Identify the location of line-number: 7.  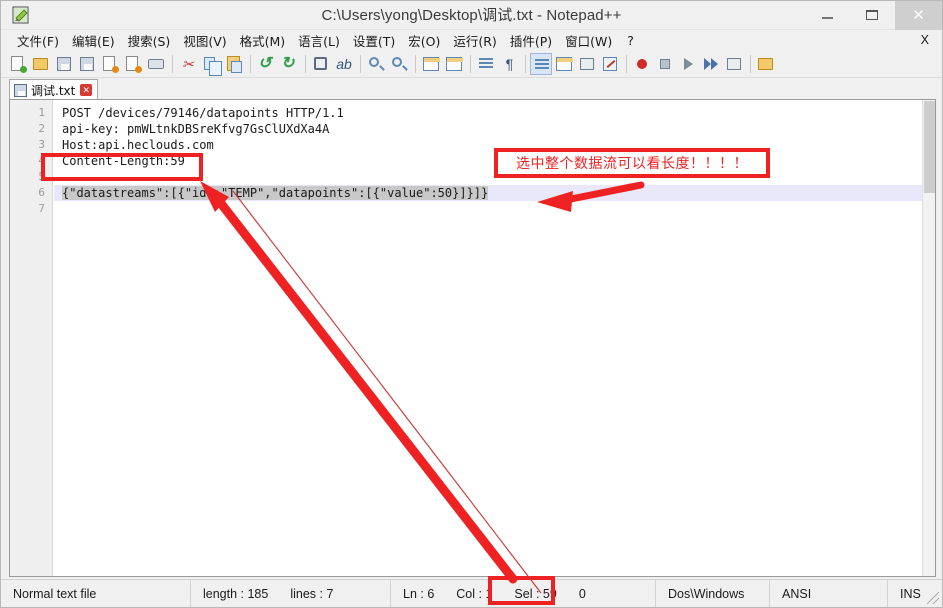
(41, 208).